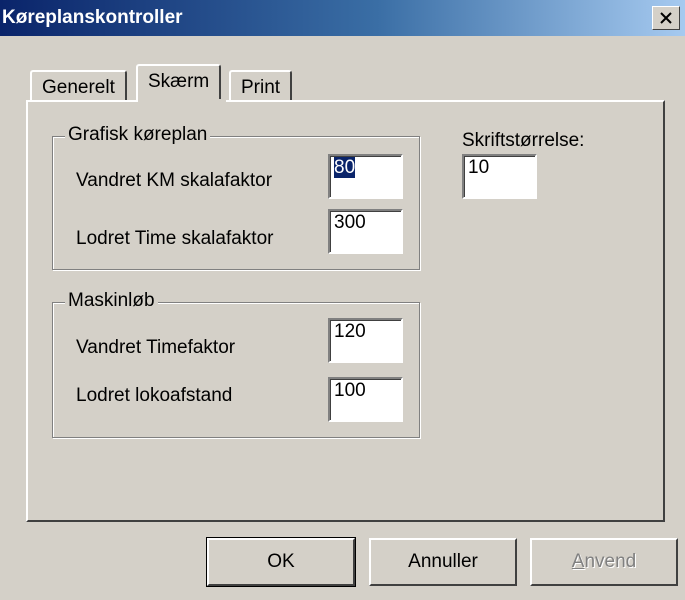 This screenshot has width=685, height=600. I want to click on ok-button: OK, so click(281, 562).